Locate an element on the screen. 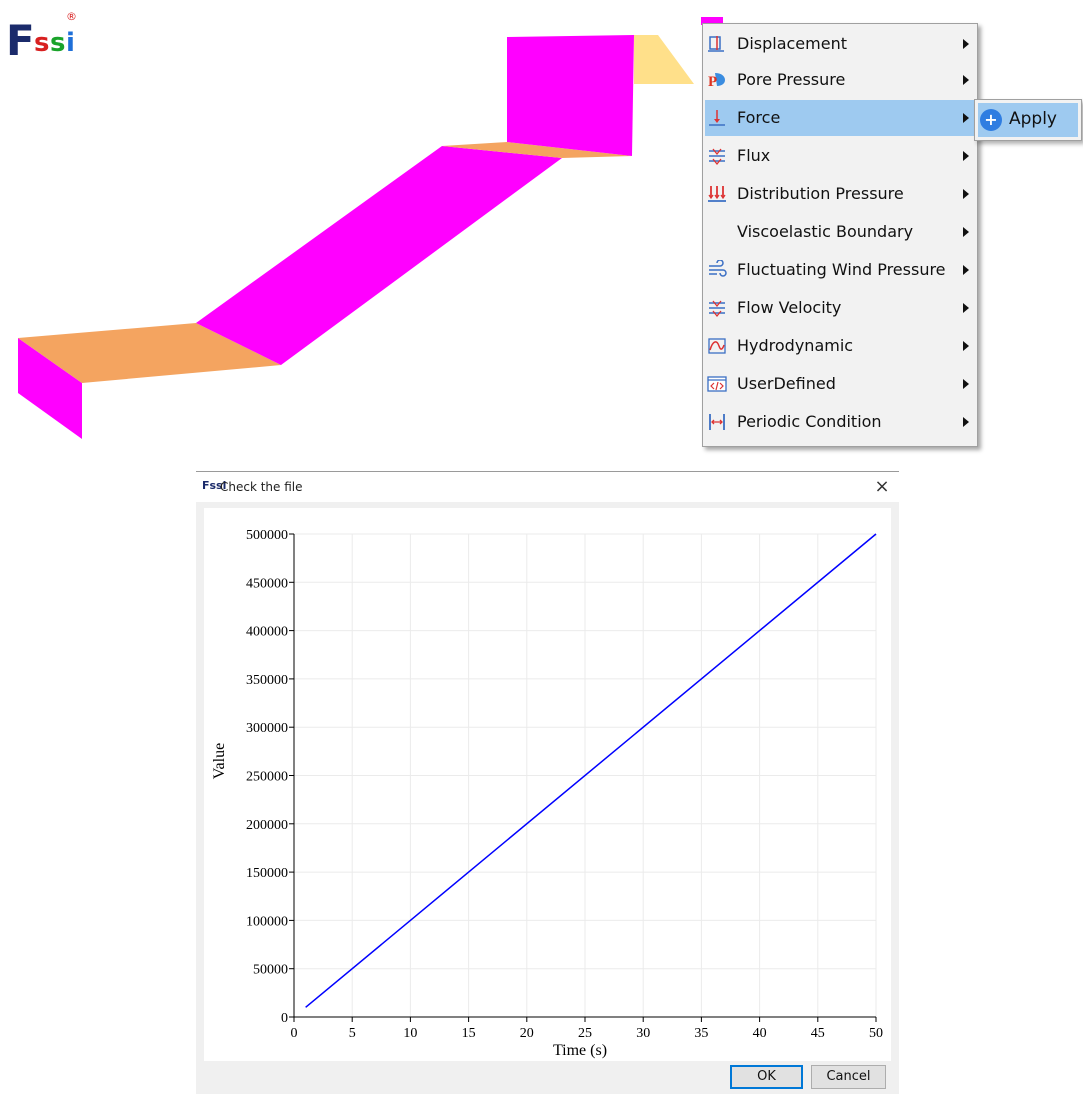  x-tick-label: 35 is located at coordinates (701, 1033).